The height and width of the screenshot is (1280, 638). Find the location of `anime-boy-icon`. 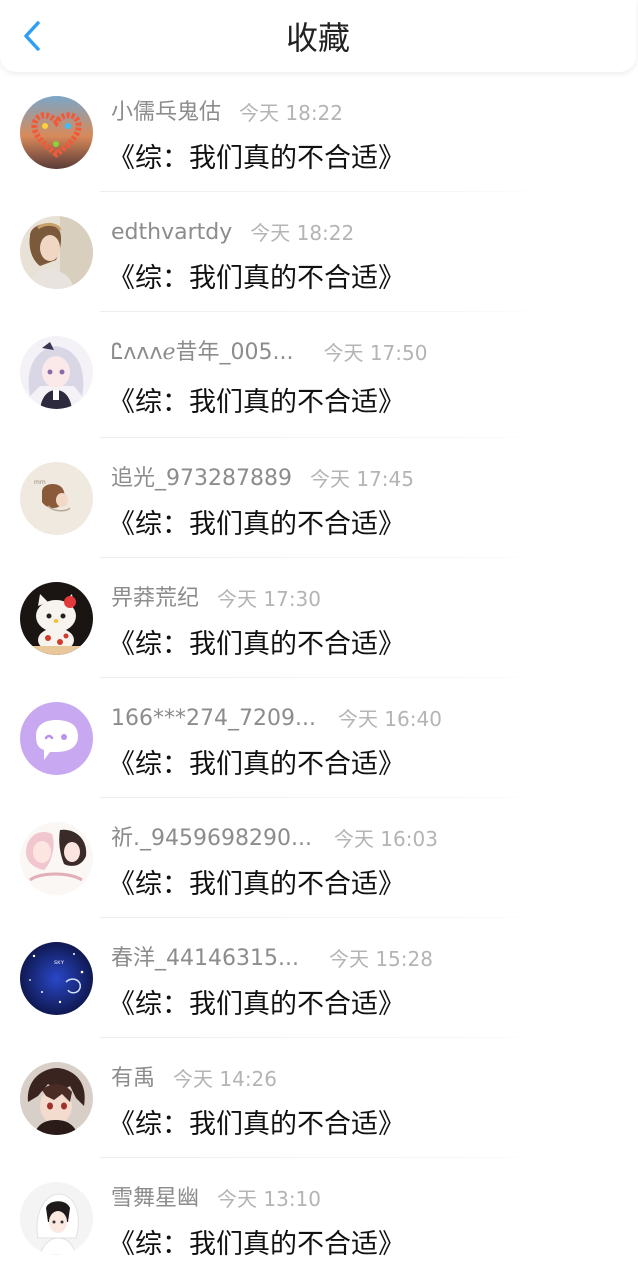

anime-boy-icon is located at coordinates (56, 1098).